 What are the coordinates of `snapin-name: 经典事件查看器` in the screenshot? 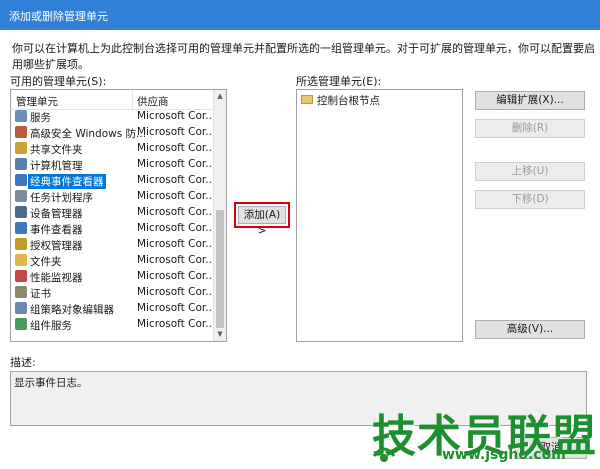 It's located at (67, 181).